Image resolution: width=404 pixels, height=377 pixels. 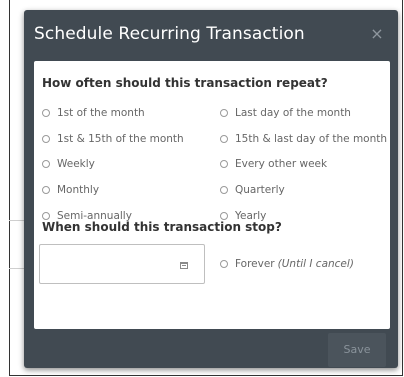 What do you see at coordinates (162, 227) in the screenshot?
I see `stop-question: When should this transaction stop?` at bounding box center [162, 227].